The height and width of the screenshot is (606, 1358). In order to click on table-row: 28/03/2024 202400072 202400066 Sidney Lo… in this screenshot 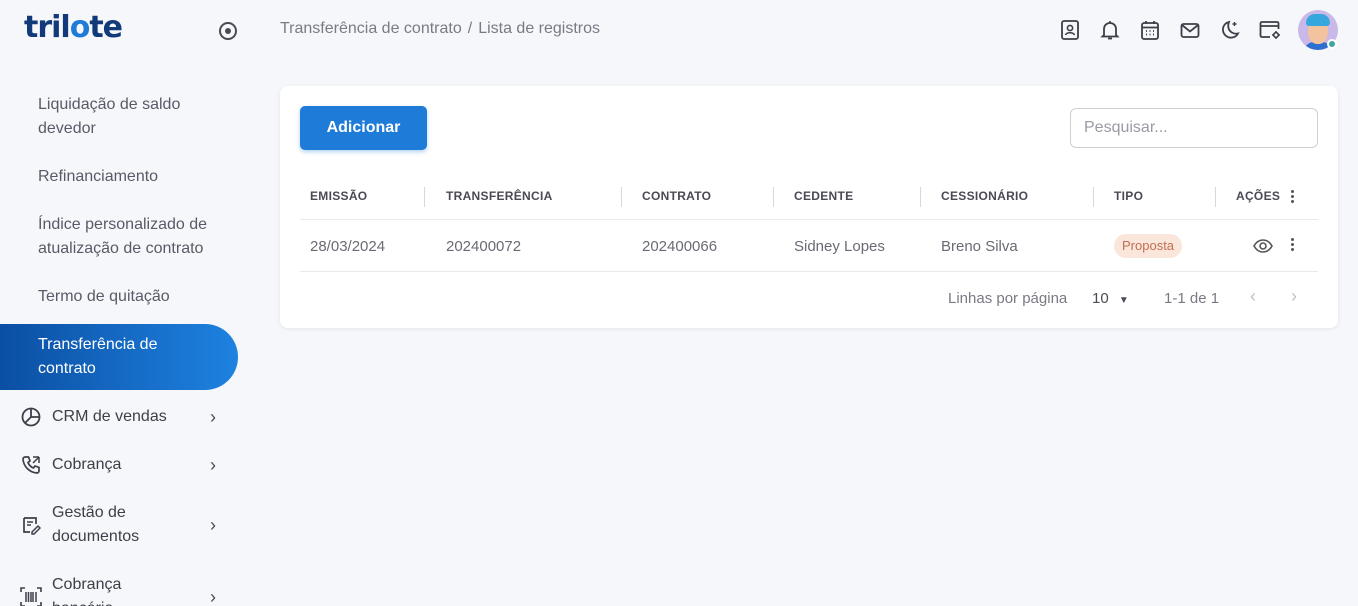, I will do `click(809, 246)`.